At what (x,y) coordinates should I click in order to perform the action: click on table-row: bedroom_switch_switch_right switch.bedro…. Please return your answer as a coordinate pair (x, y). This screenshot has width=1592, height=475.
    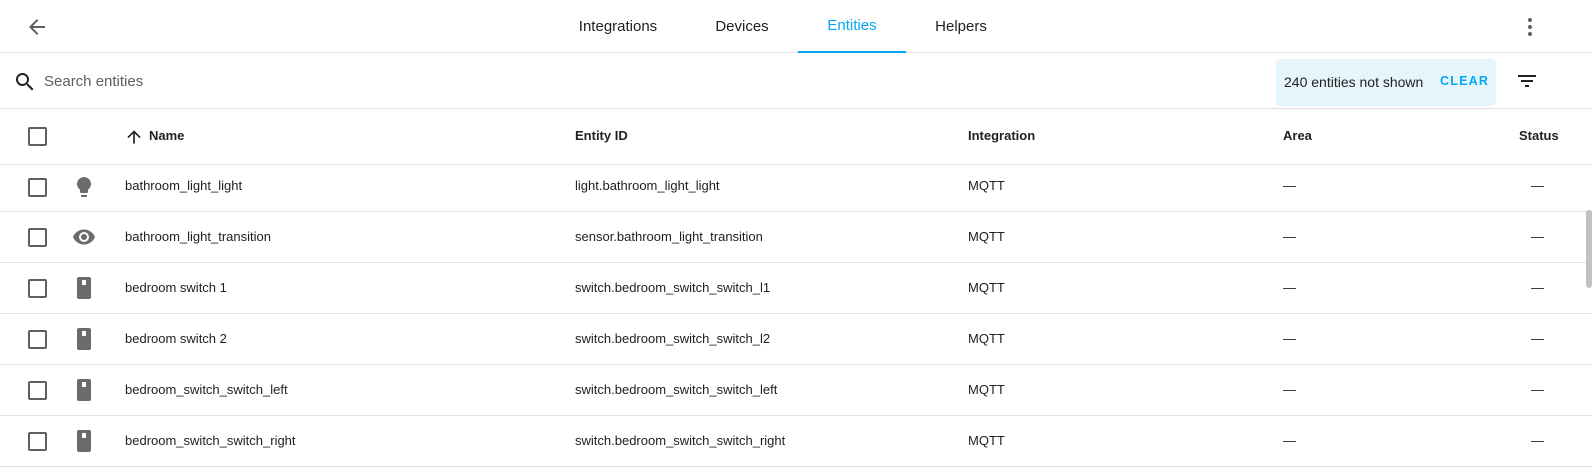
    Looking at the image, I should click on (796, 441).